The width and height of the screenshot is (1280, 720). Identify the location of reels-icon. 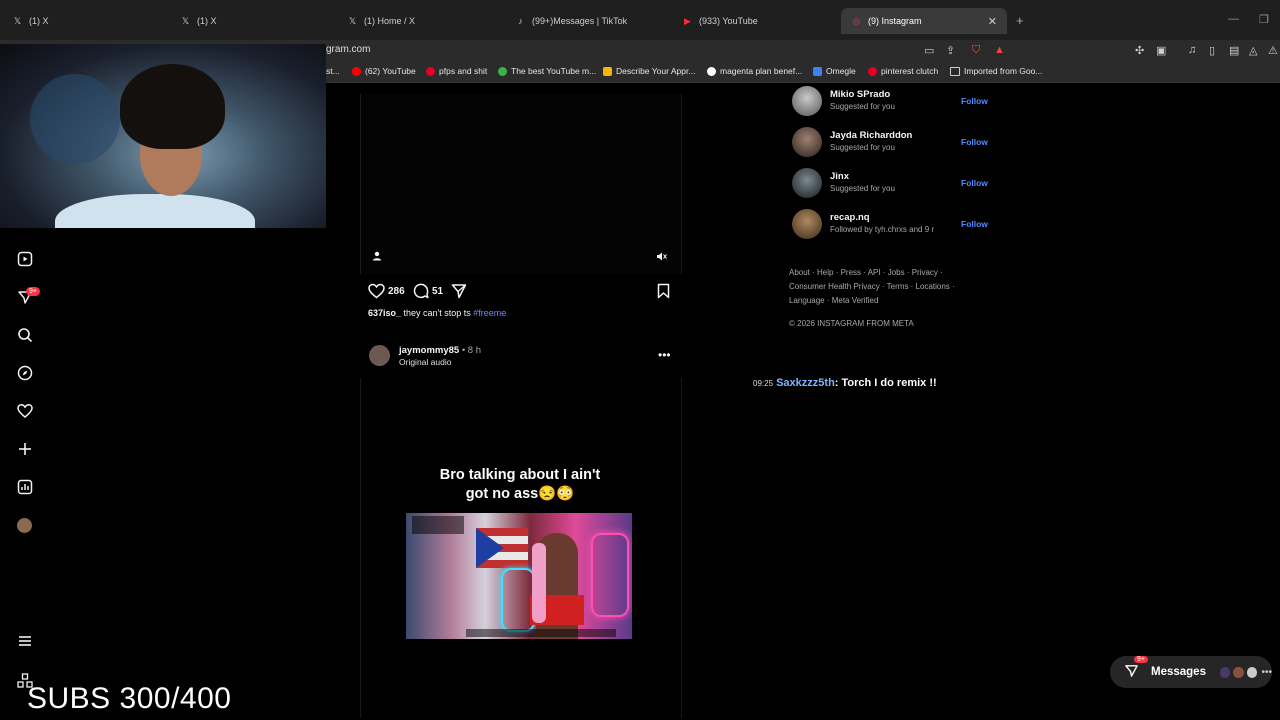
(25, 259).